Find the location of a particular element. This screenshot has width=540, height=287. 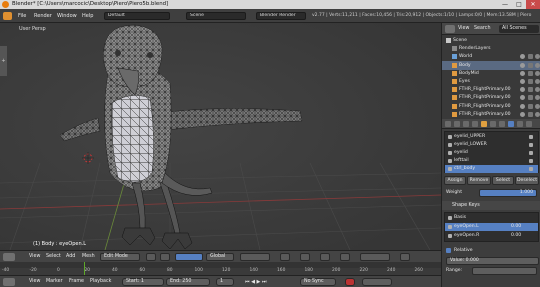

relative-checkbox is located at coordinates (448, 250).